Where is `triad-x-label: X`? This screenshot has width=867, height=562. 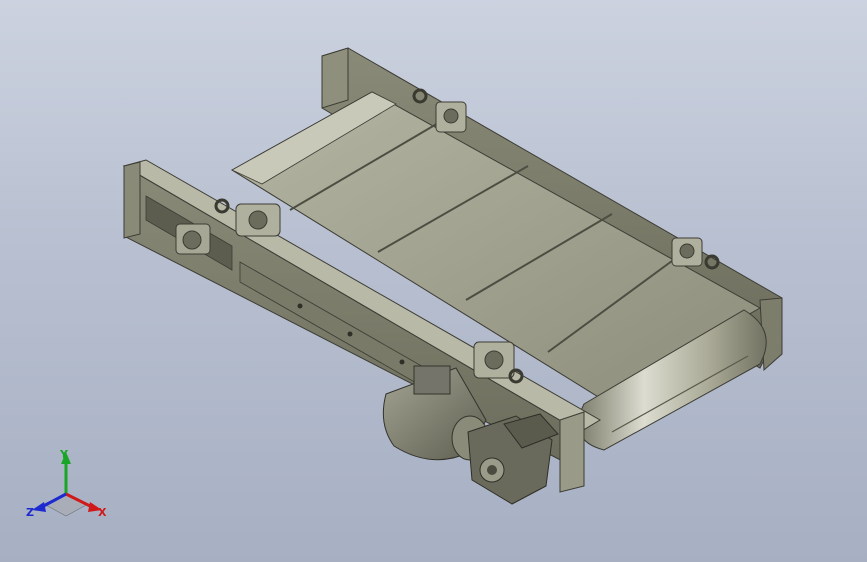 triad-x-label: X is located at coordinates (102, 512).